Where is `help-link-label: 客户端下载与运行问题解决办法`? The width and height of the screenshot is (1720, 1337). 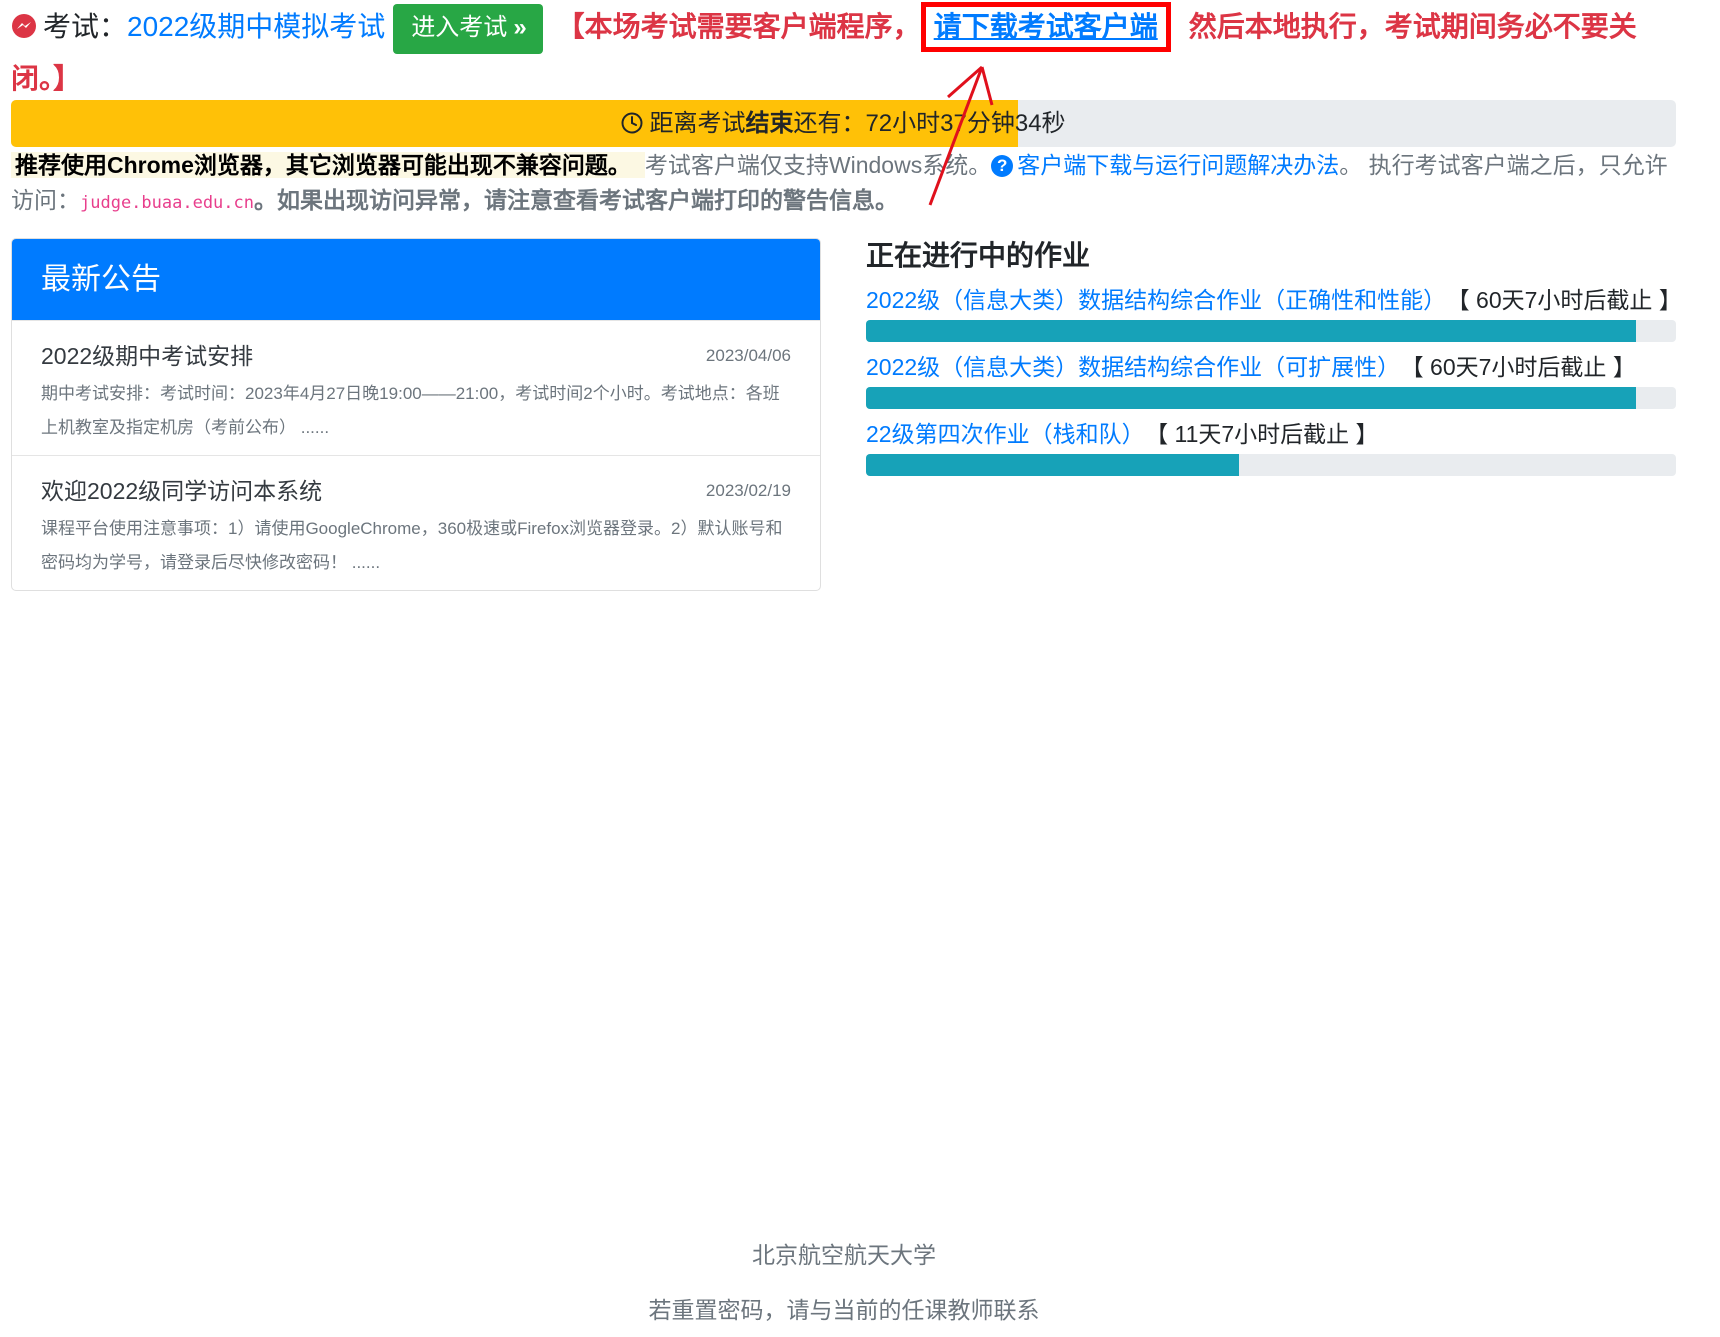 help-link-label: 客户端下载与运行问题解决办法 is located at coordinates (1178, 165).